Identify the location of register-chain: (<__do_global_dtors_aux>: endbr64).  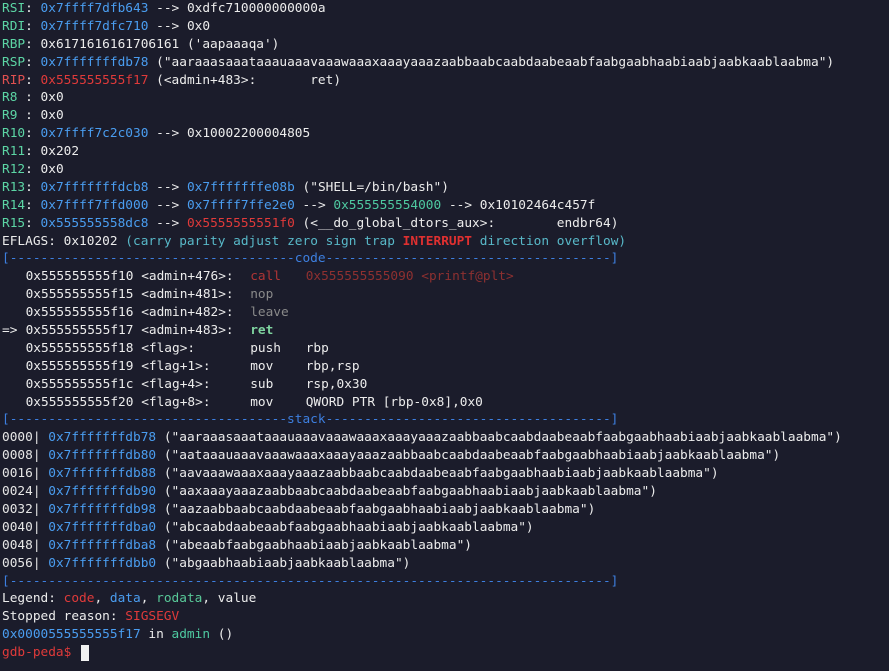
(456, 223).